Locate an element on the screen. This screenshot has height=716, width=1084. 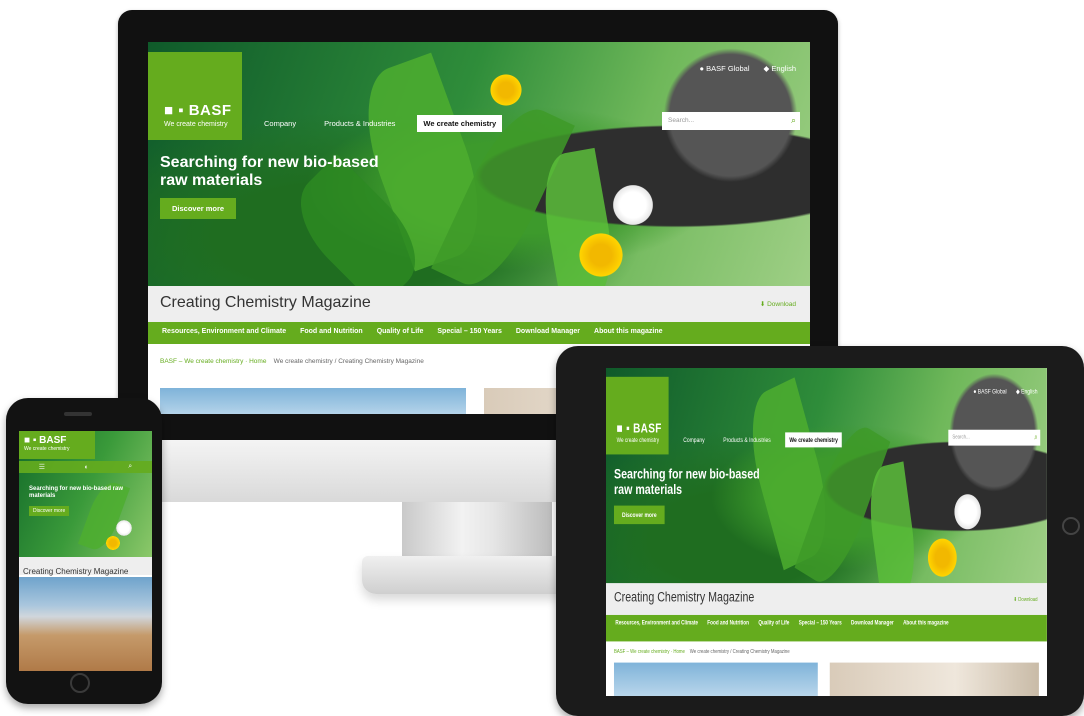
monitor-stand is located at coordinates (477, 531).